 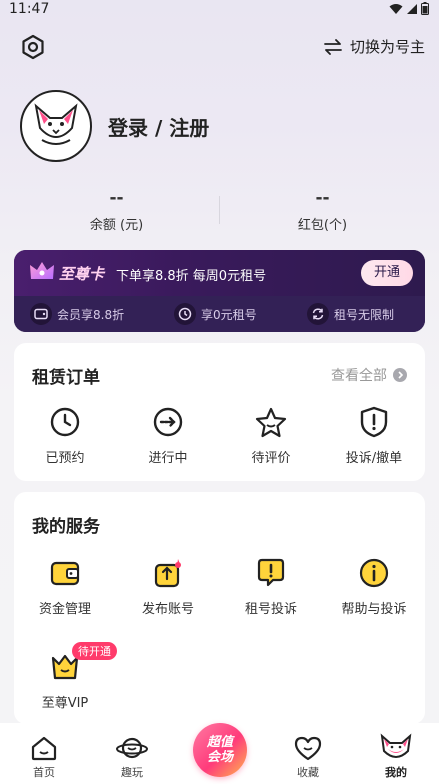 I want to click on shield-alert-icon, so click(x=374, y=422).